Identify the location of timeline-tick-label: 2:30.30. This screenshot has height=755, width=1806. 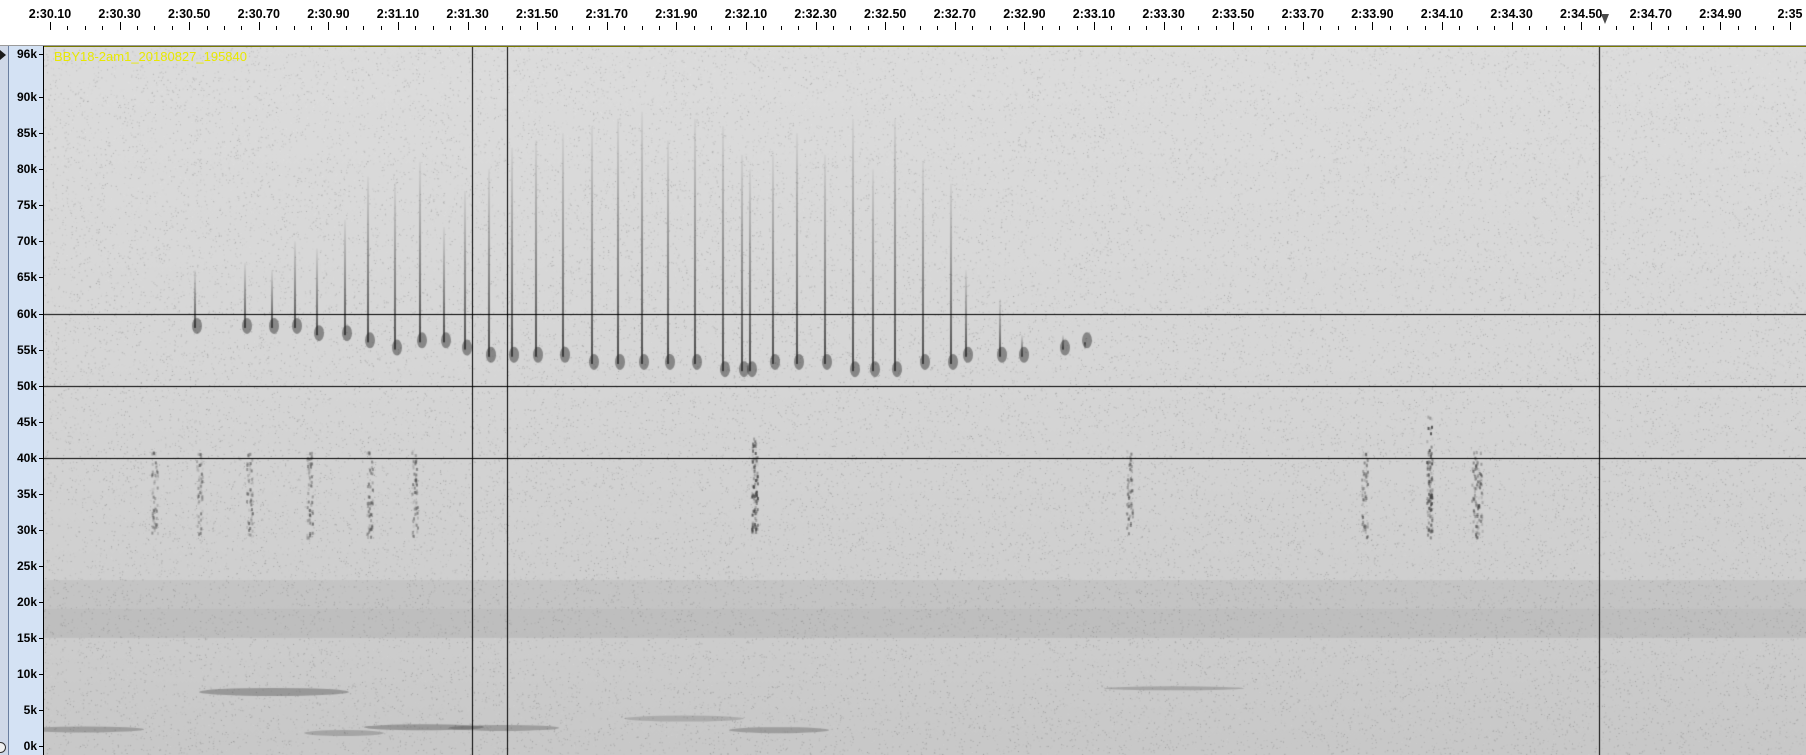
(119, 14).